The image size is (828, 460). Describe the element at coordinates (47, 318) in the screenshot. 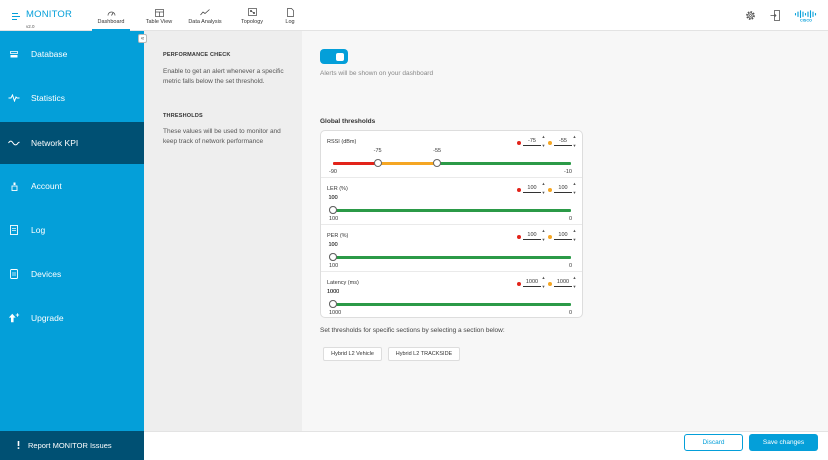

I see `sidebar-item-label: Upgrade` at that location.